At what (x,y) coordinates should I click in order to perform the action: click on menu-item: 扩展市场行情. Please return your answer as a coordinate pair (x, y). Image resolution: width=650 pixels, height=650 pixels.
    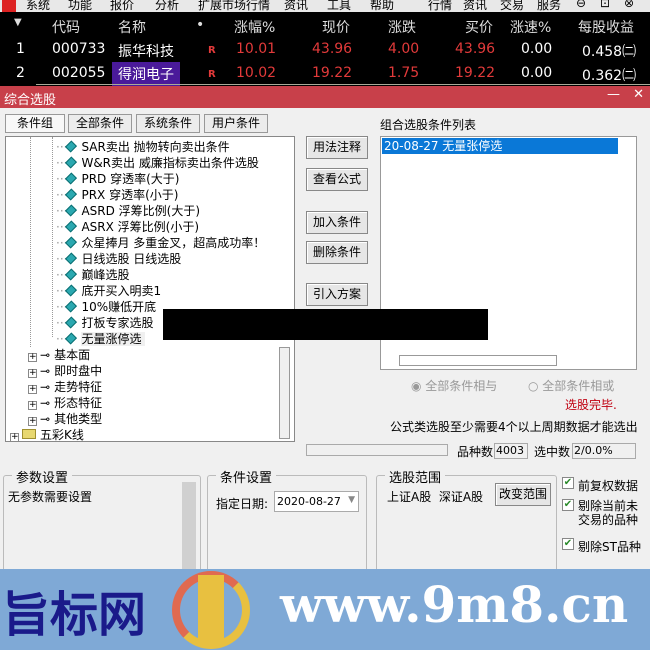
    Looking at the image, I should click on (234, 6).